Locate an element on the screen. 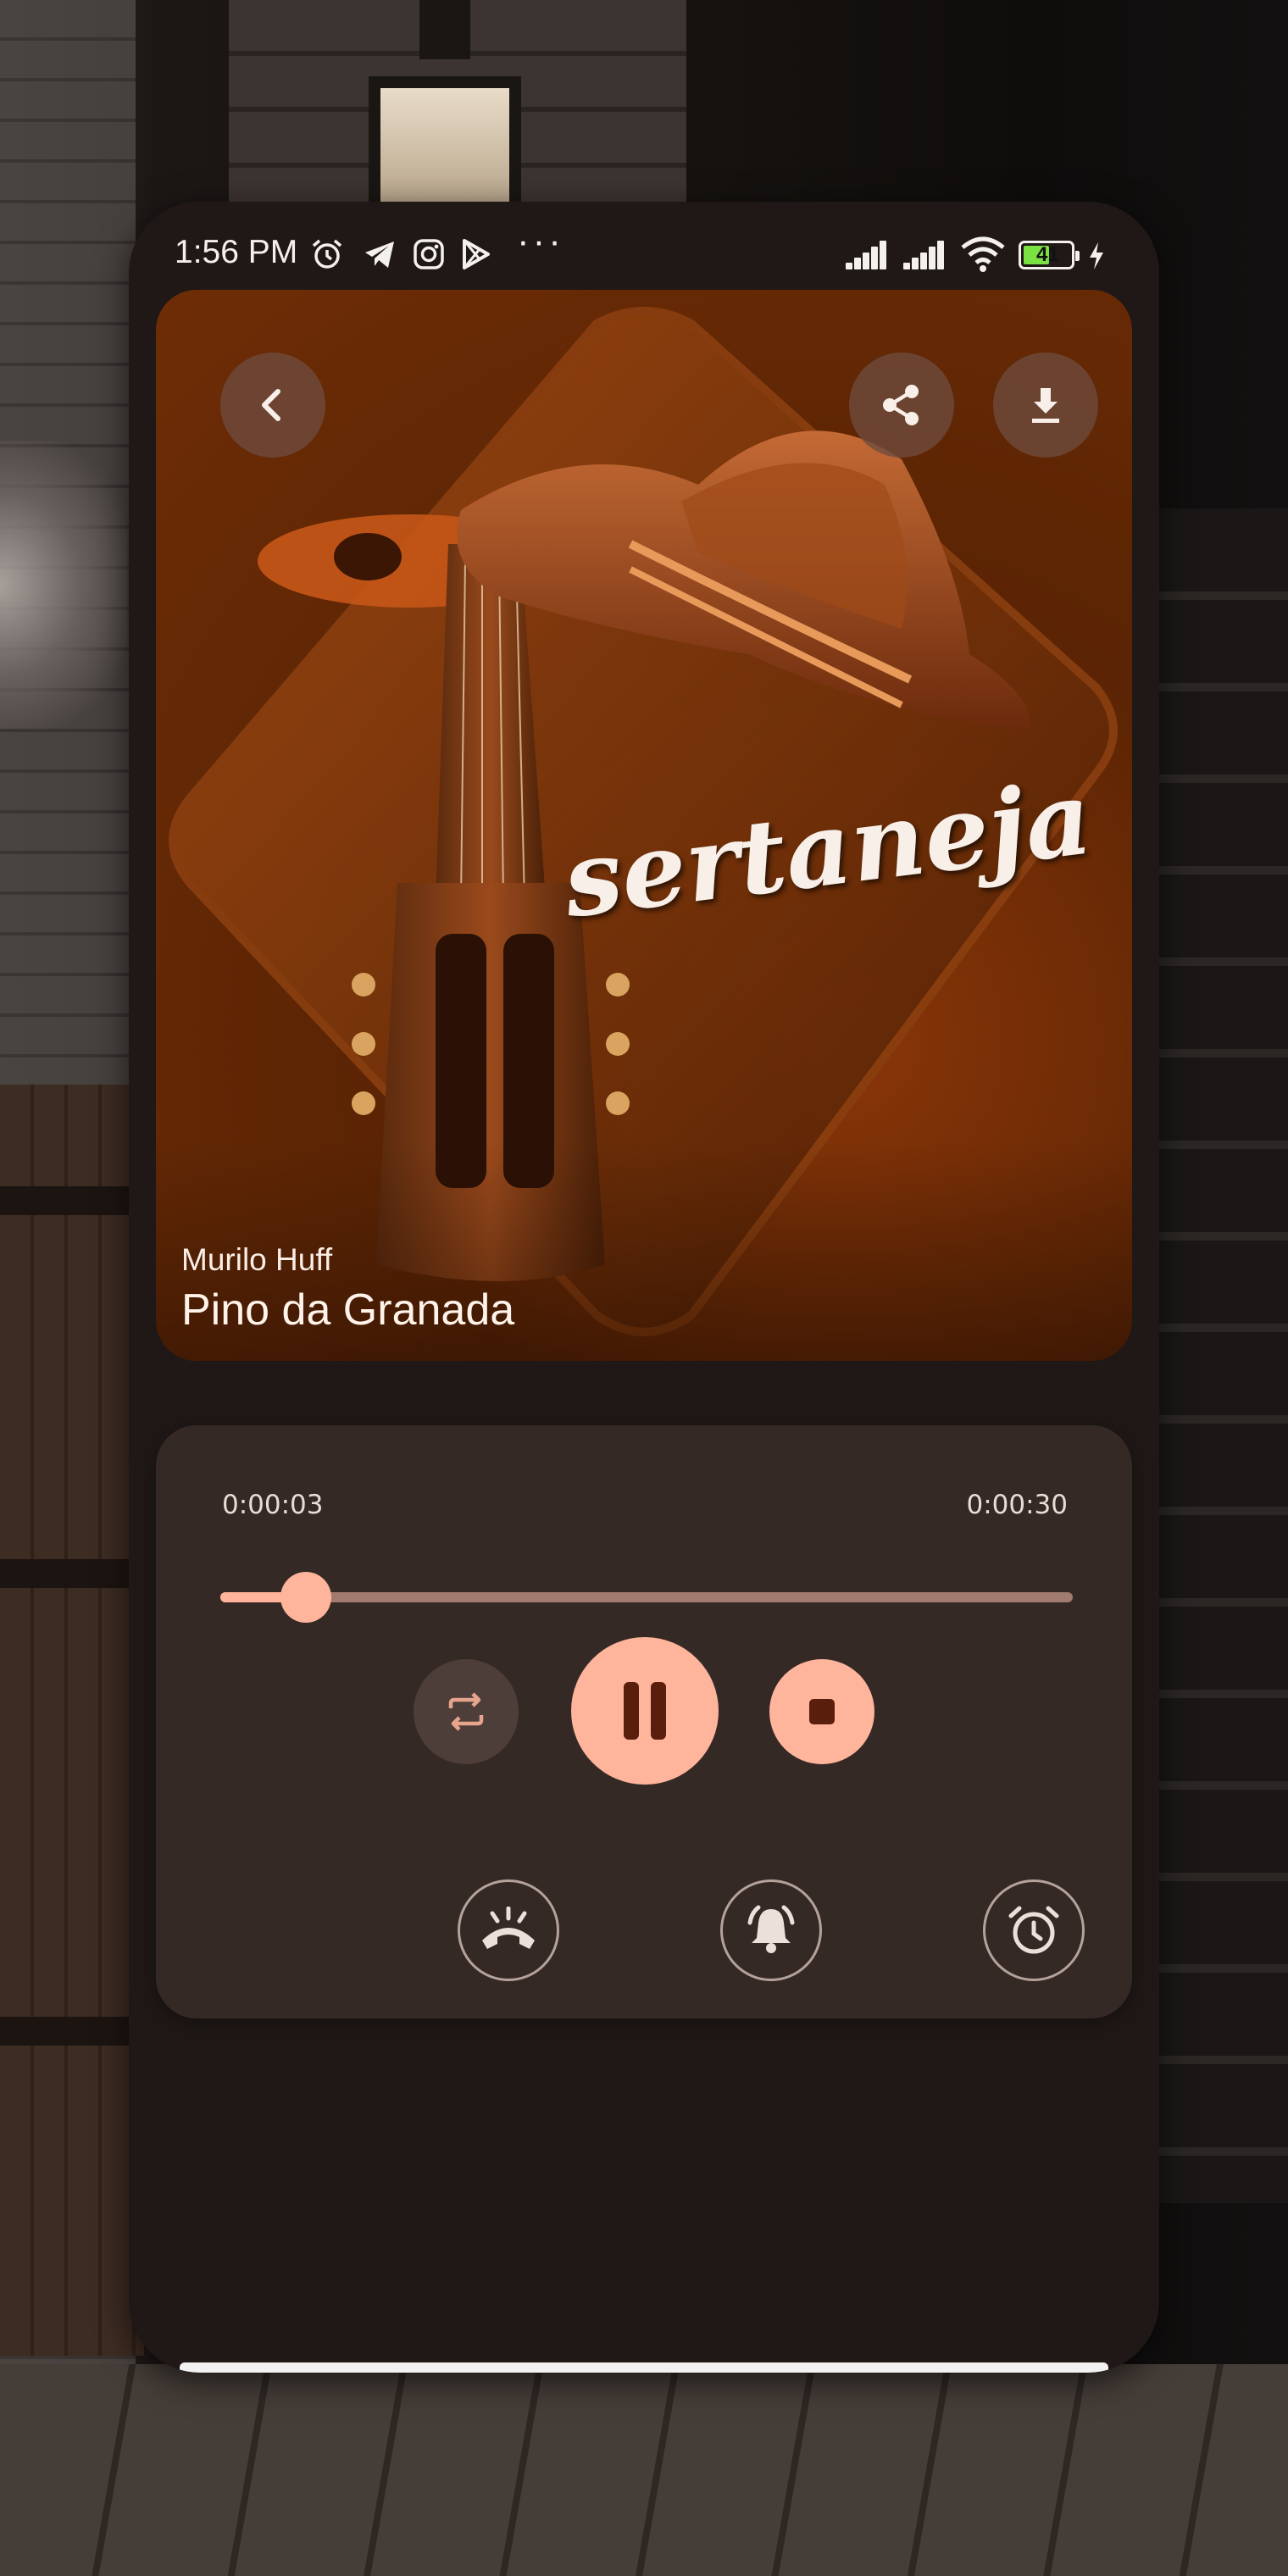 This screenshot has height=2576, width=1288. stop-button is located at coordinates (821, 1711).